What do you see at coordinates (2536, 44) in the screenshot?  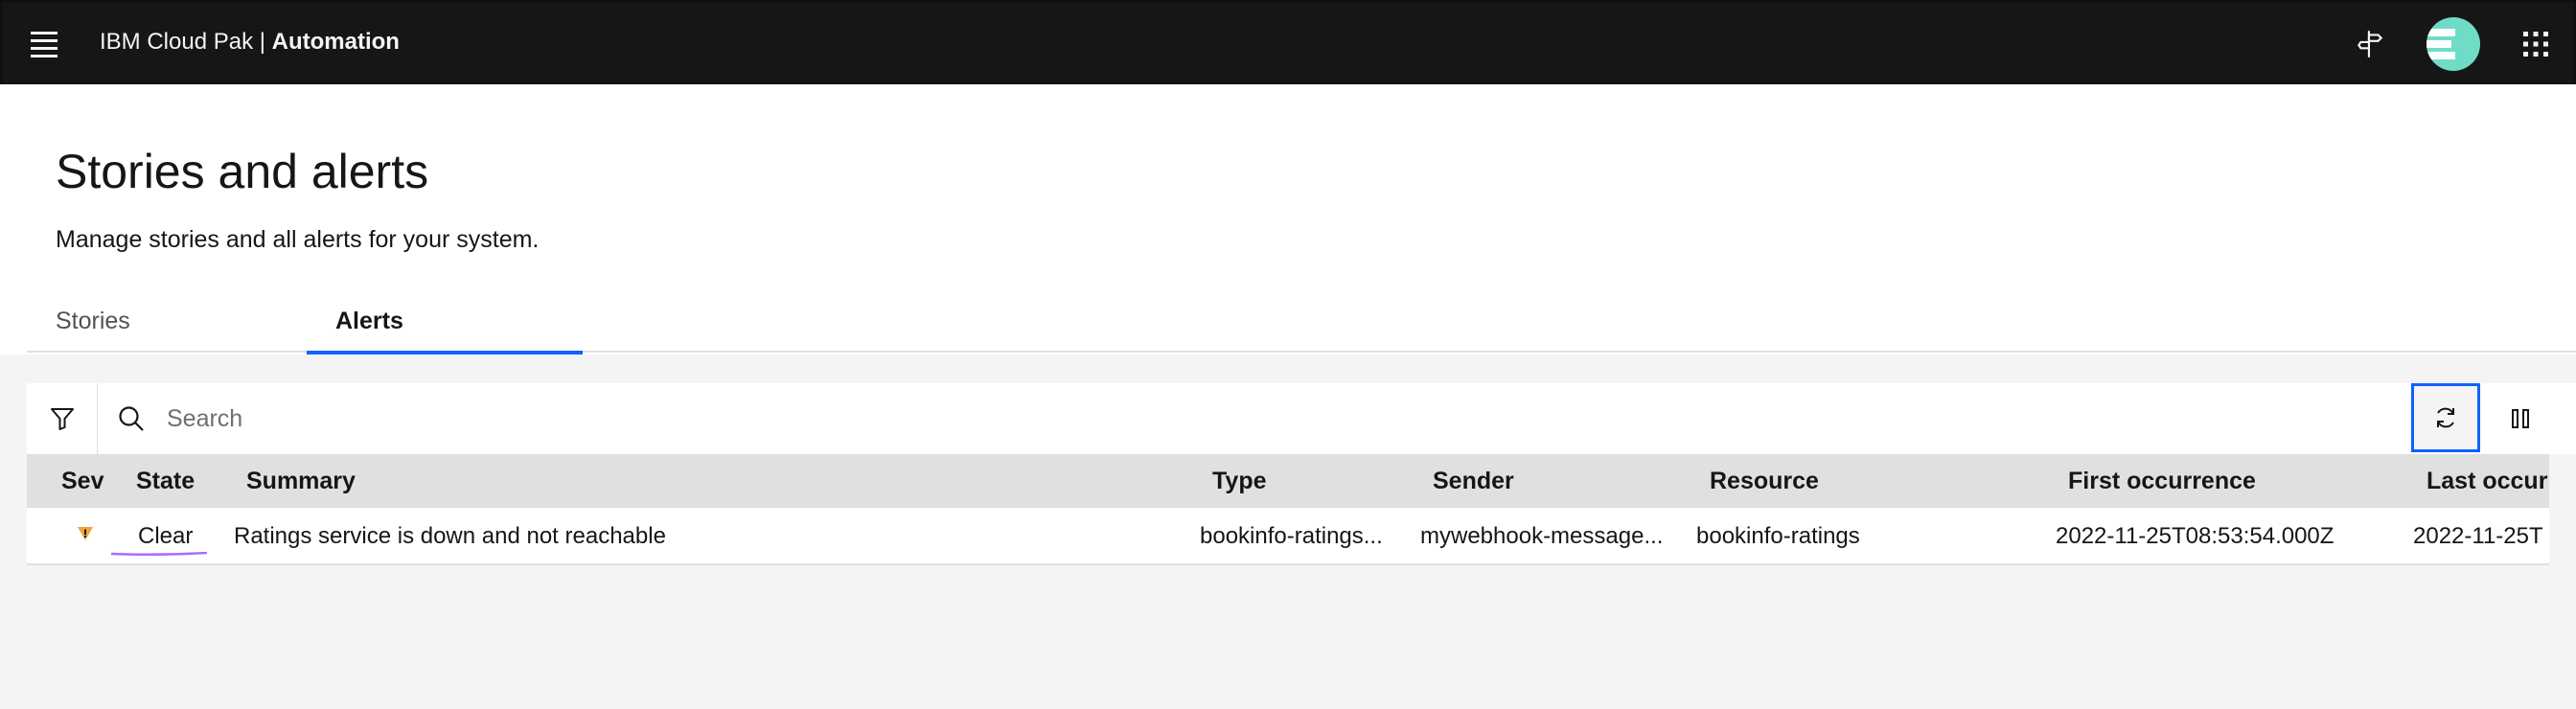 I see `app-switcher-icon` at bounding box center [2536, 44].